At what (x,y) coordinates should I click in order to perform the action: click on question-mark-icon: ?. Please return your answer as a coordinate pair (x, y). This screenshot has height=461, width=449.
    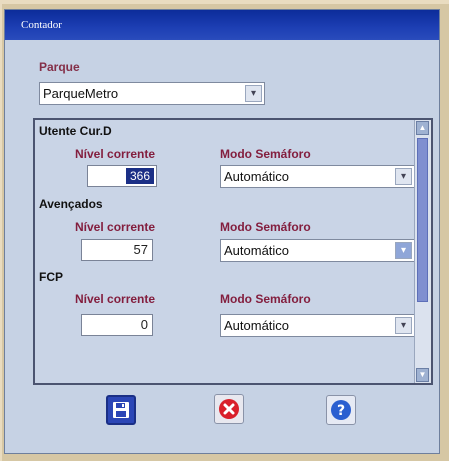
    Looking at the image, I should click on (341, 410).